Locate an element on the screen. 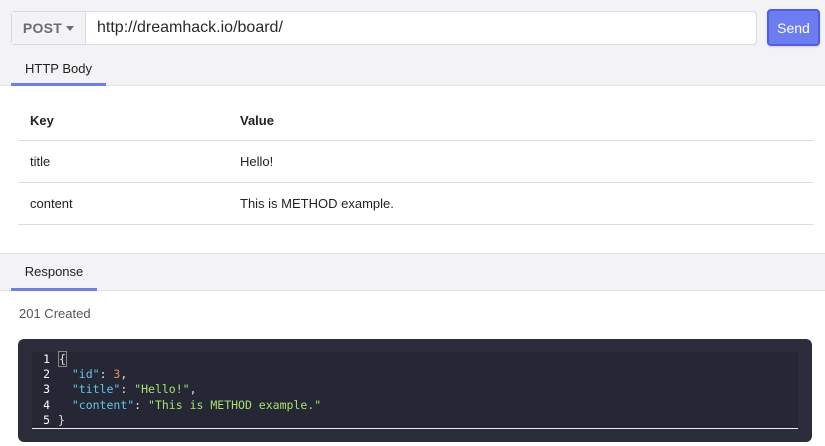  code-line: 5 } is located at coordinates (415, 420).